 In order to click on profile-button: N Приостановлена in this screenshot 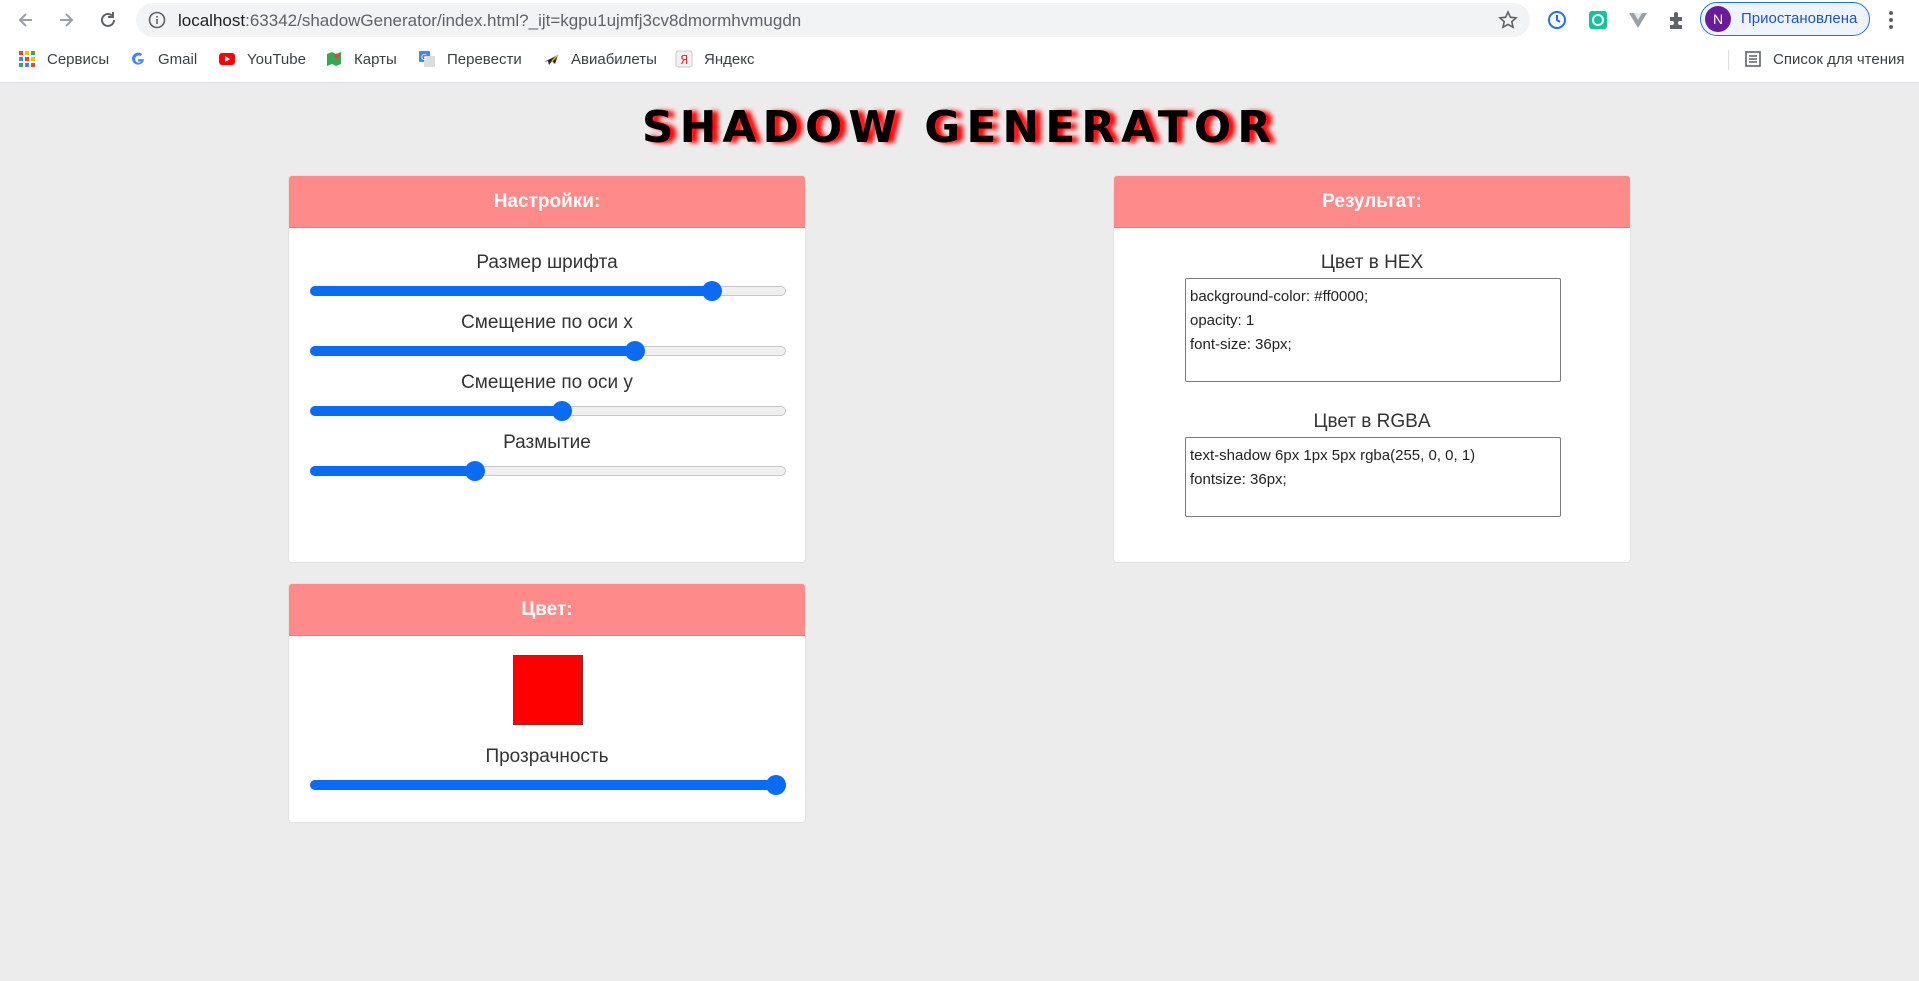, I will do `click(1785, 19)`.